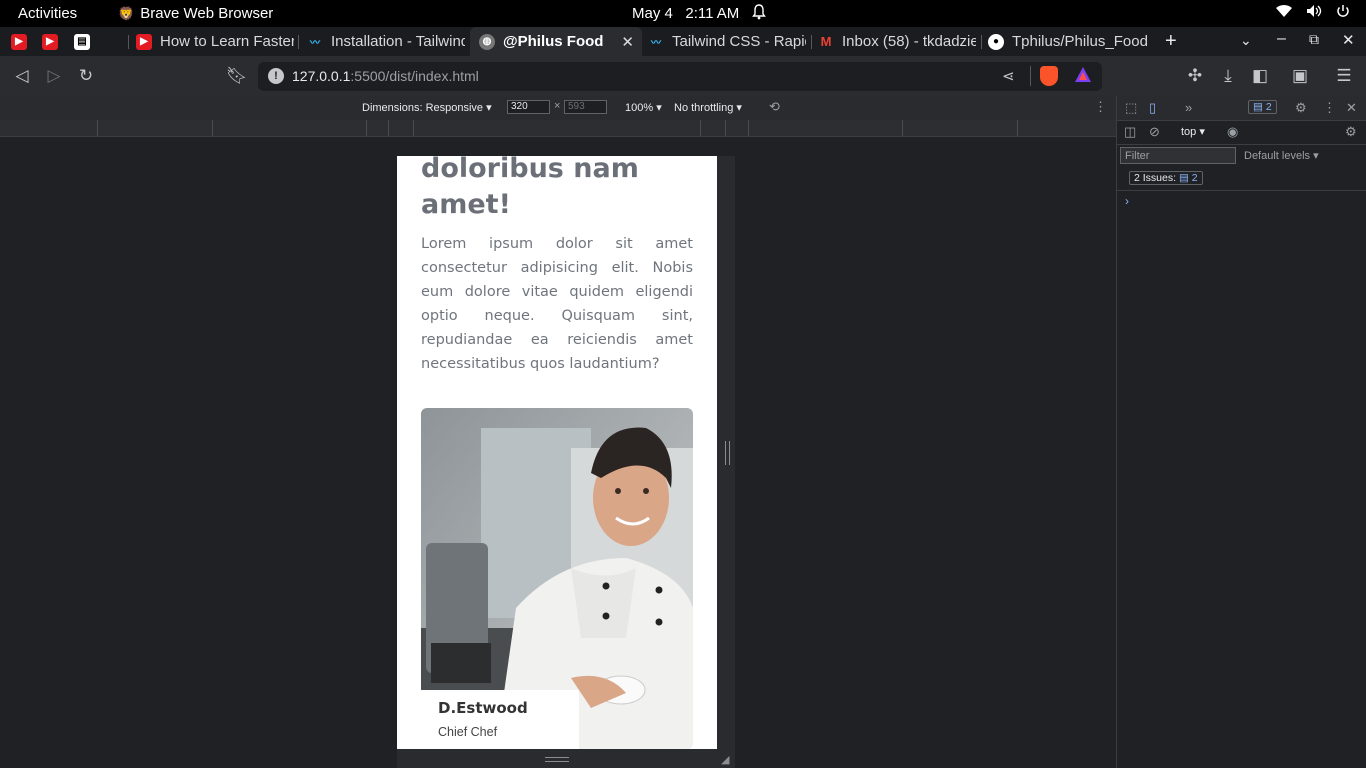 The width and height of the screenshot is (1366, 768). Describe the element at coordinates (643, 107) in the screenshot. I see `zoom-dropdown: 100% ▾` at that location.